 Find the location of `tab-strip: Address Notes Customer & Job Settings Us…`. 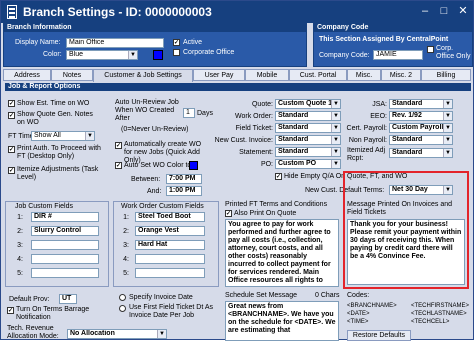

tab-strip: Address Notes Customer & Job Settings Us… is located at coordinates (238, 75).